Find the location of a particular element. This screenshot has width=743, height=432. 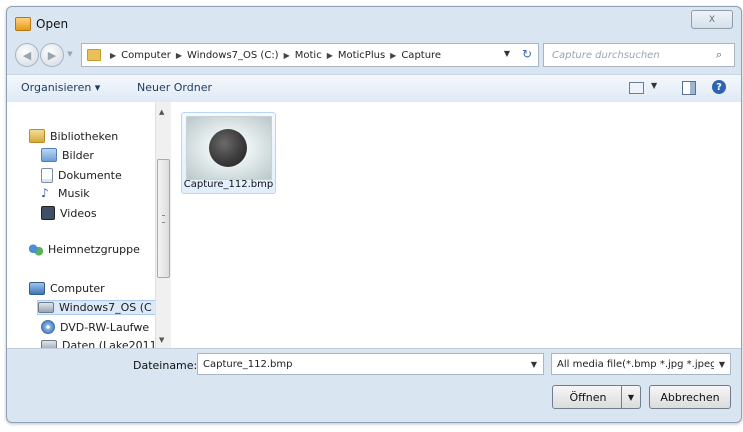

folder-icon is located at coordinates (94, 55).